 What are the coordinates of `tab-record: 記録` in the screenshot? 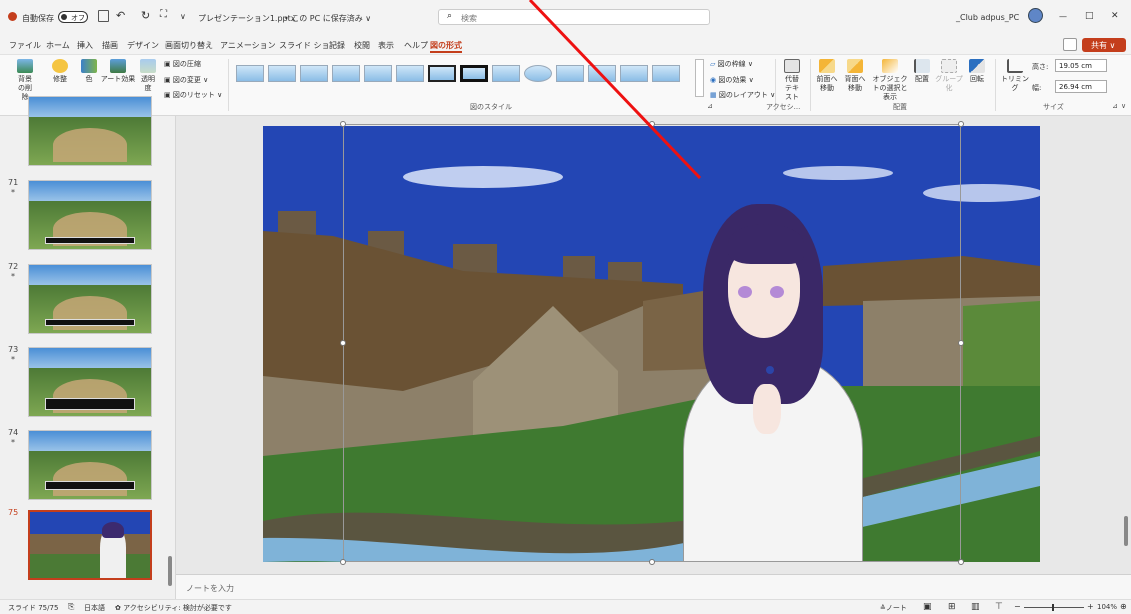 It's located at (337, 45).